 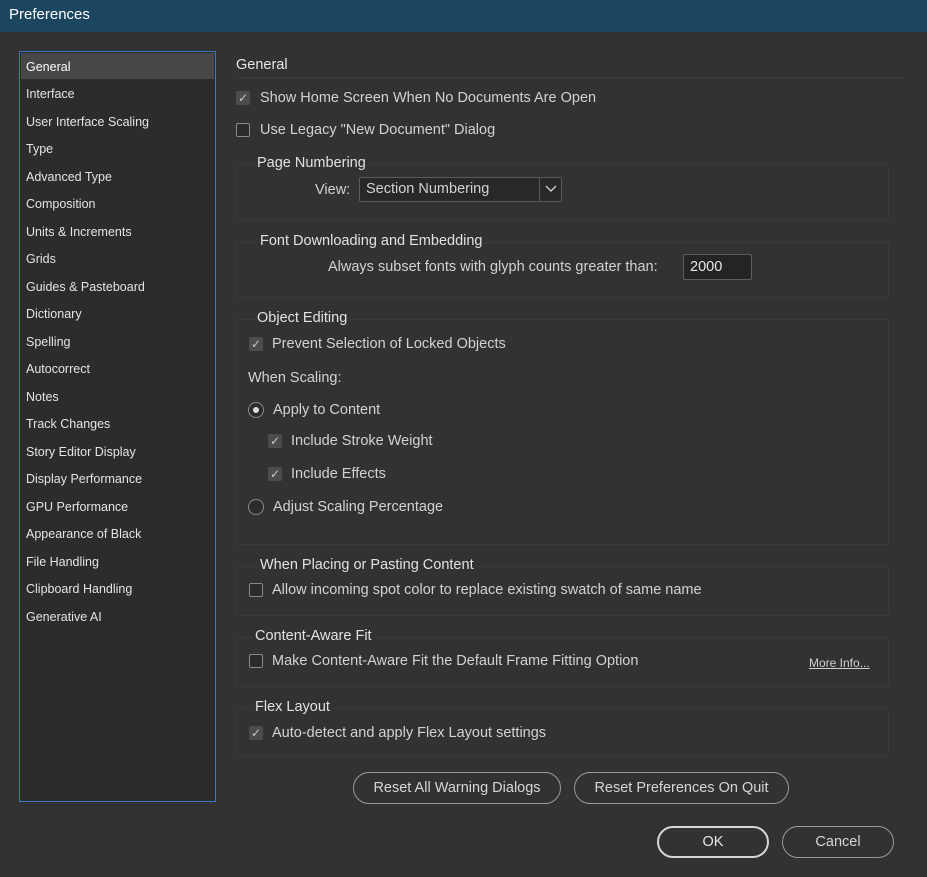 I want to click on flex-layout-legend: Flex Layout, so click(x=292, y=707).